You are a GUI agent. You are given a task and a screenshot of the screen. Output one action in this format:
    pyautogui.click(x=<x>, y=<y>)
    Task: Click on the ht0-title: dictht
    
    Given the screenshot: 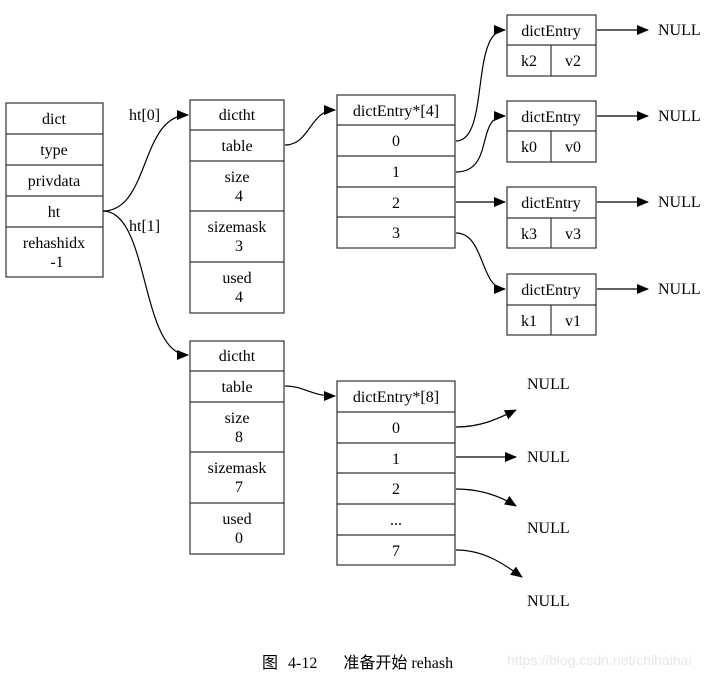 What is the action you would take?
    pyautogui.click(x=237, y=115)
    